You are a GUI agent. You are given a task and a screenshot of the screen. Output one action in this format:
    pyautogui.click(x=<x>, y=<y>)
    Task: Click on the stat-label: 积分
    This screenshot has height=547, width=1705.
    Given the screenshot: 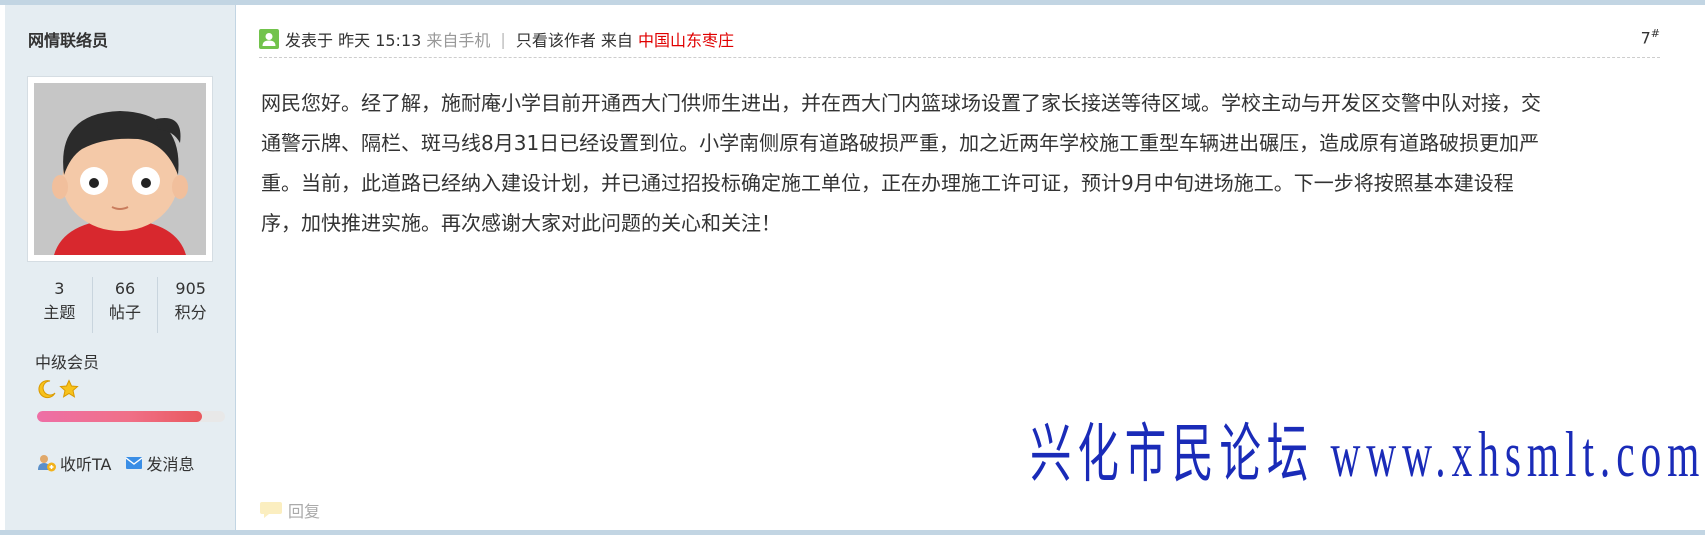 What is the action you would take?
    pyautogui.click(x=190, y=312)
    